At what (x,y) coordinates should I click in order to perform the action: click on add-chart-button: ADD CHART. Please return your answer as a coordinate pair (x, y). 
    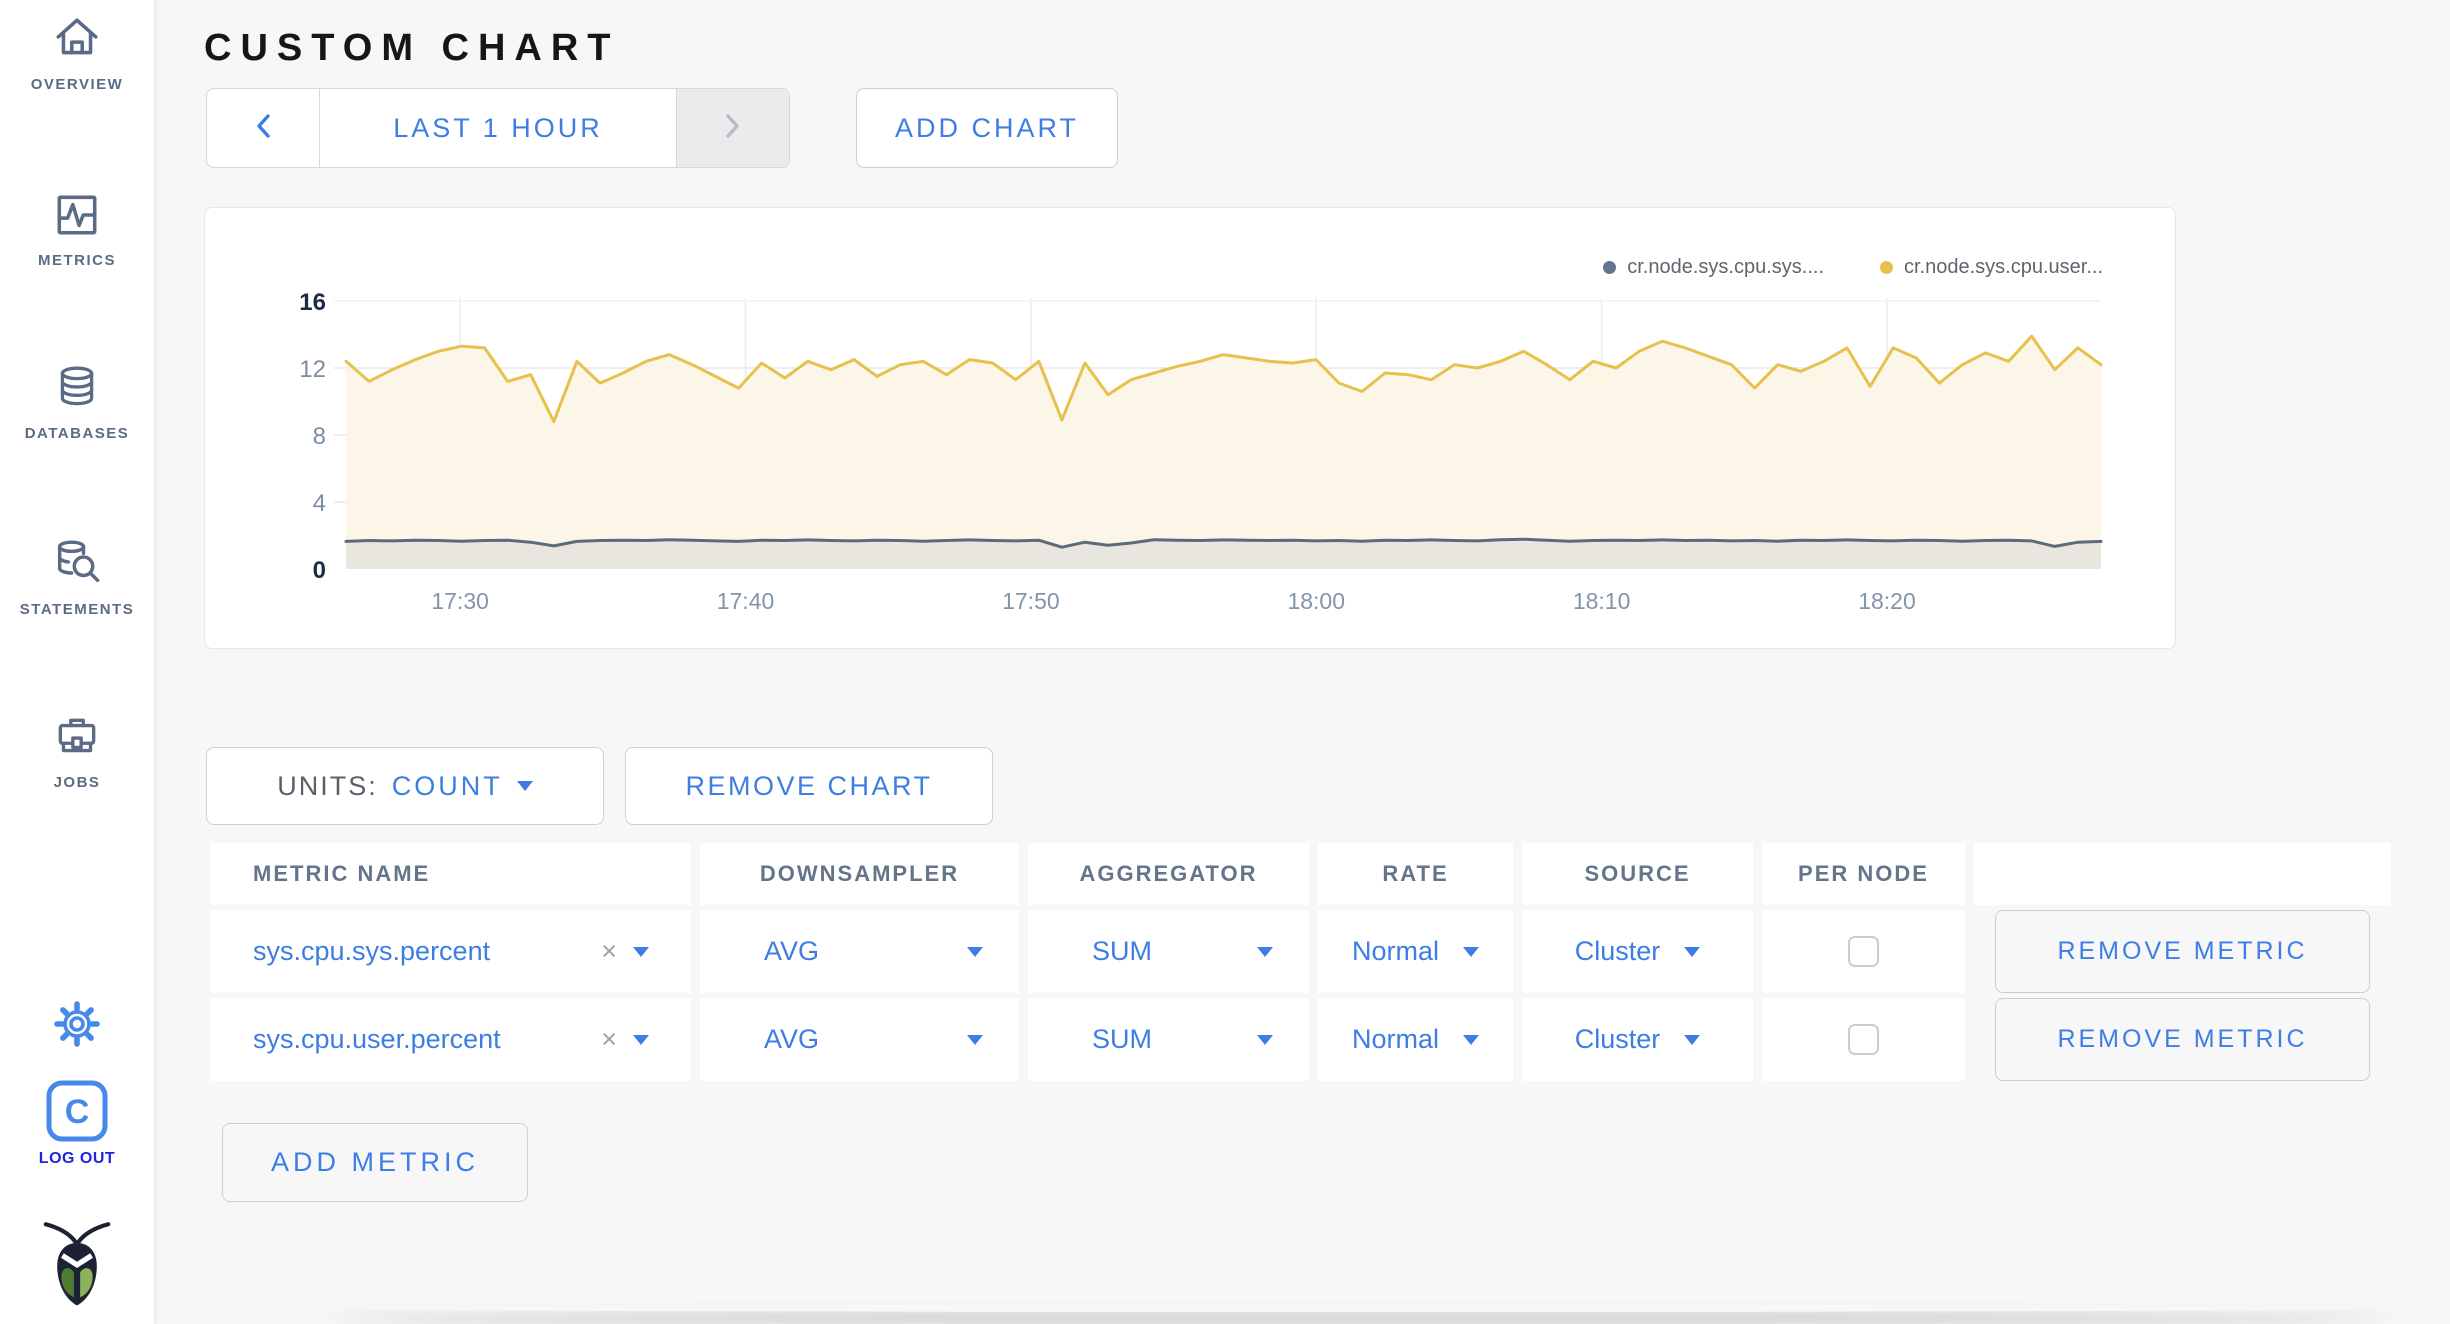
    Looking at the image, I should click on (987, 128).